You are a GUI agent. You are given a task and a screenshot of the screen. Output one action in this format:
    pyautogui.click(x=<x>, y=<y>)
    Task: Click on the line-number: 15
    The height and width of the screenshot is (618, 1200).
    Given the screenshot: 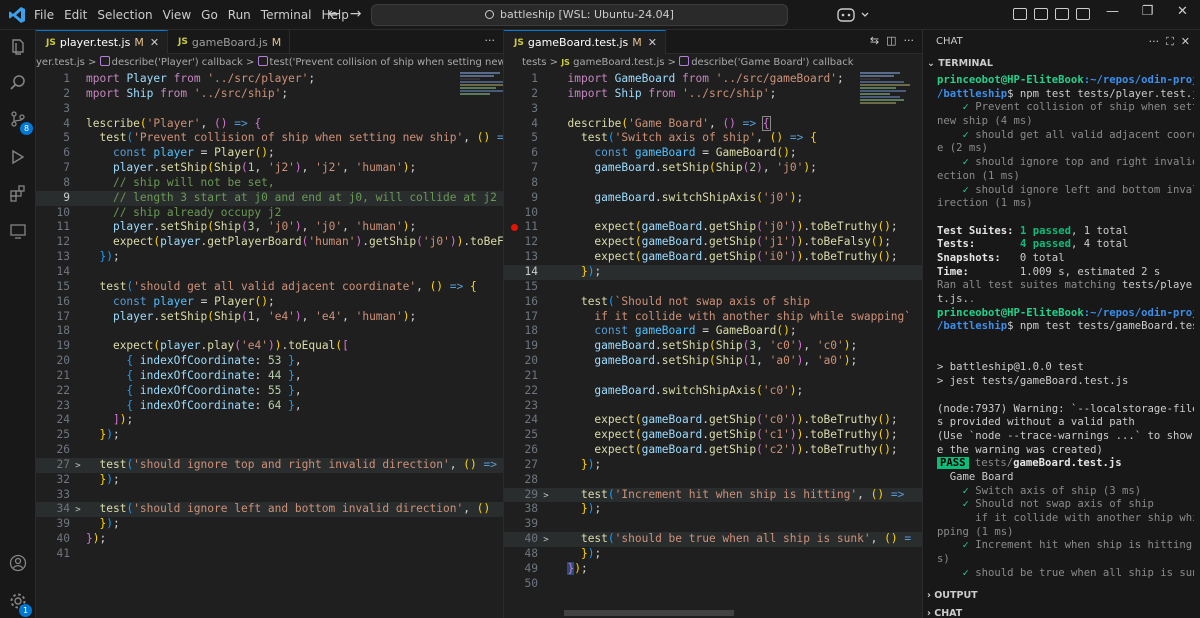 What is the action you would take?
    pyautogui.click(x=63, y=286)
    